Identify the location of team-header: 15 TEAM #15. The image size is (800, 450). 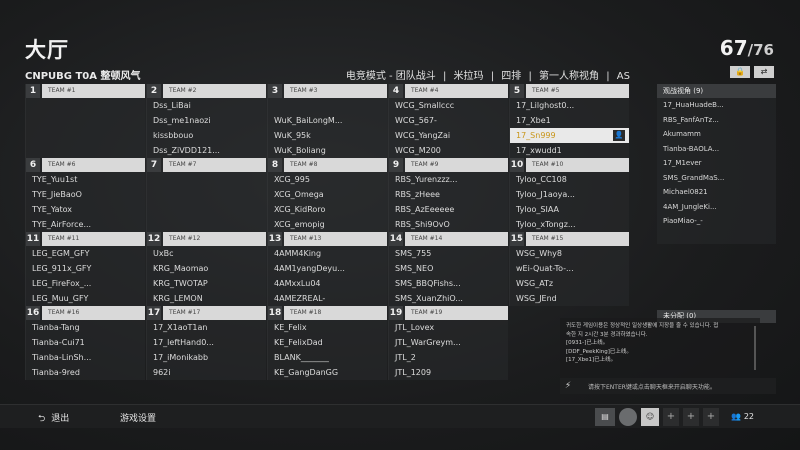
(569, 239).